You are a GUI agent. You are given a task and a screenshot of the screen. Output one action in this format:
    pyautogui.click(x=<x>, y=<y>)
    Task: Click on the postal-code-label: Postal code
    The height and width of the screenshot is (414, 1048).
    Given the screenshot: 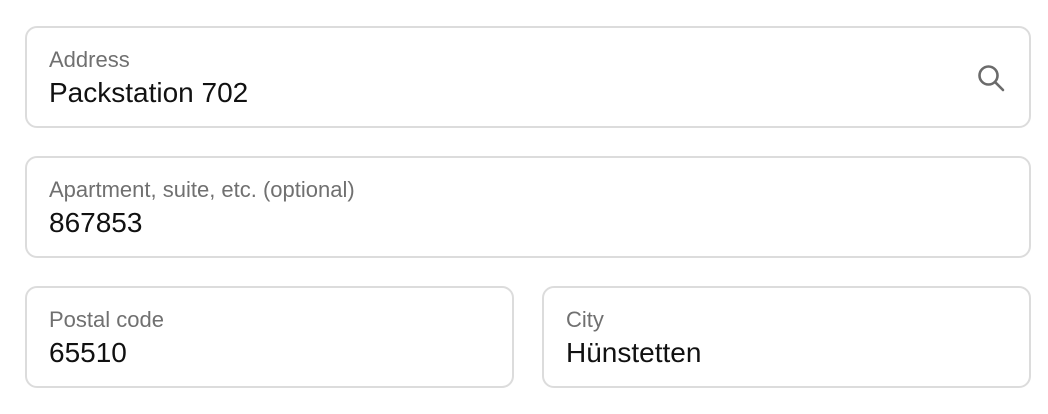 What is the action you would take?
    pyautogui.click(x=106, y=319)
    